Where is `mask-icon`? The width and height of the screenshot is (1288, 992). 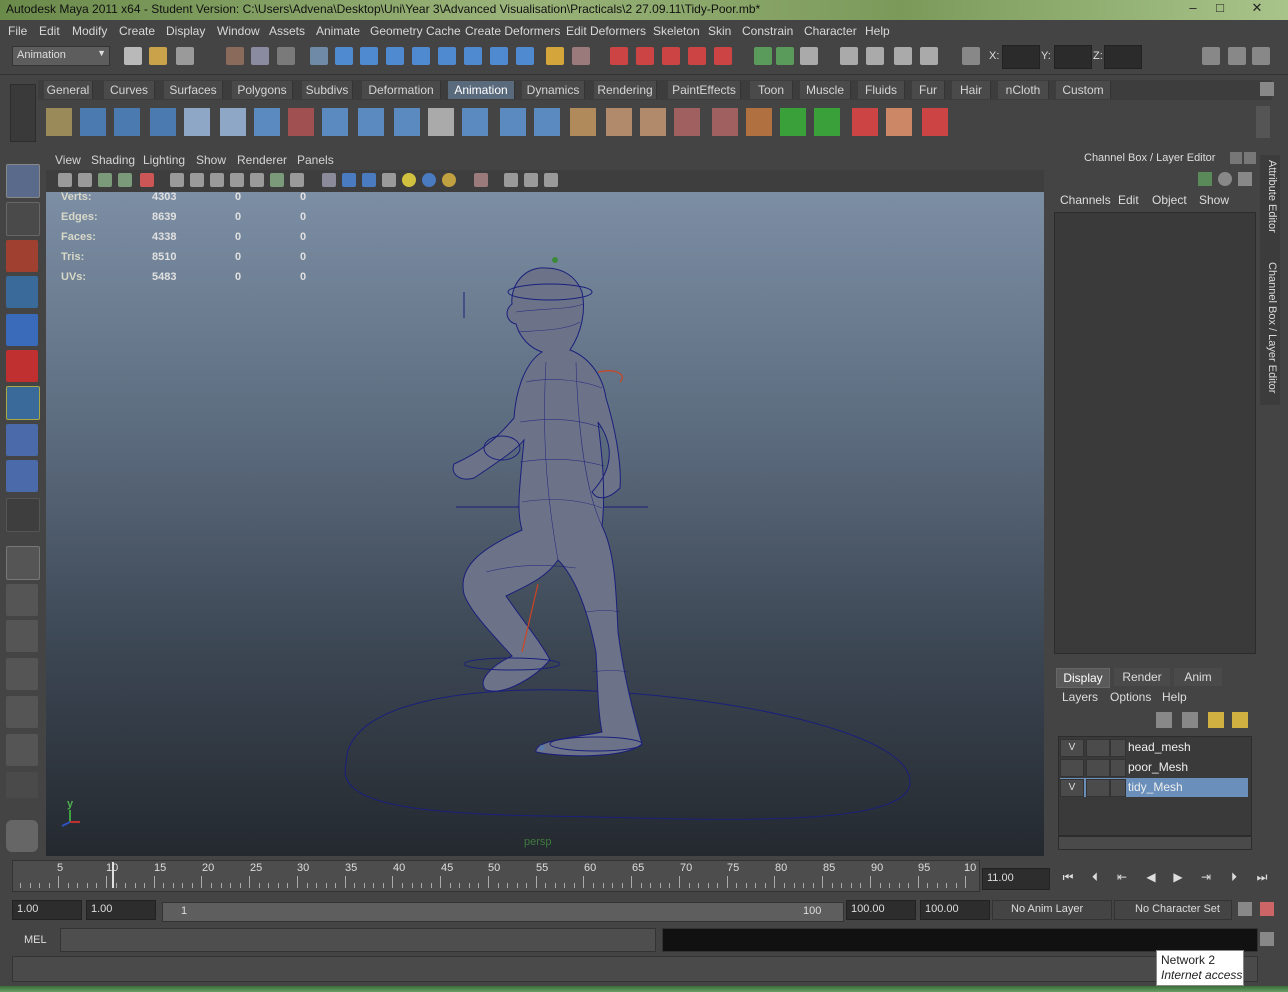 mask-icon is located at coordinates (319, 56).